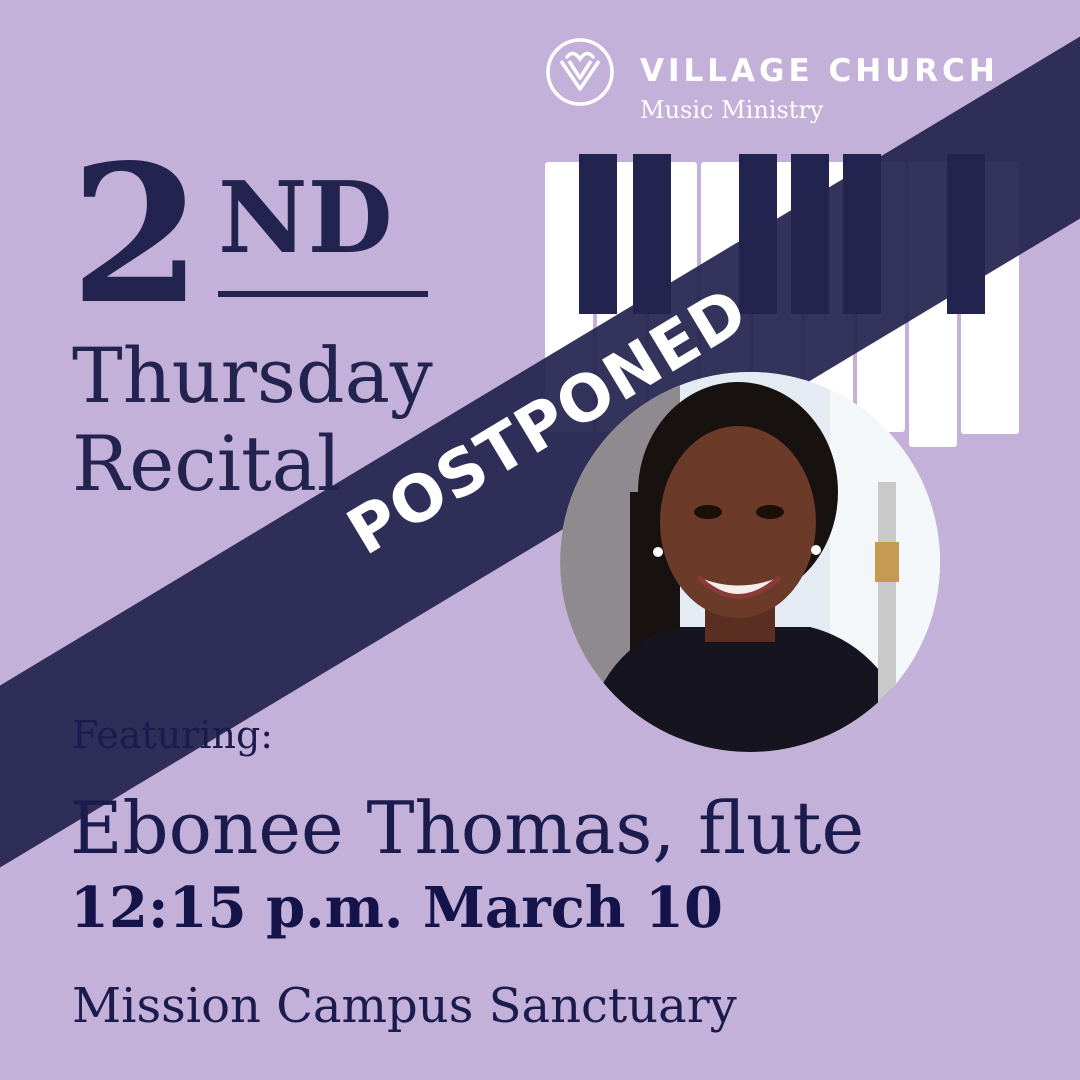 Image resolution: width=1080 pixels, height=1080 pixels. What do you see at coordinates (323, 294) in the screenshot?
I see `title-underline` at bounding box center [323, 294].